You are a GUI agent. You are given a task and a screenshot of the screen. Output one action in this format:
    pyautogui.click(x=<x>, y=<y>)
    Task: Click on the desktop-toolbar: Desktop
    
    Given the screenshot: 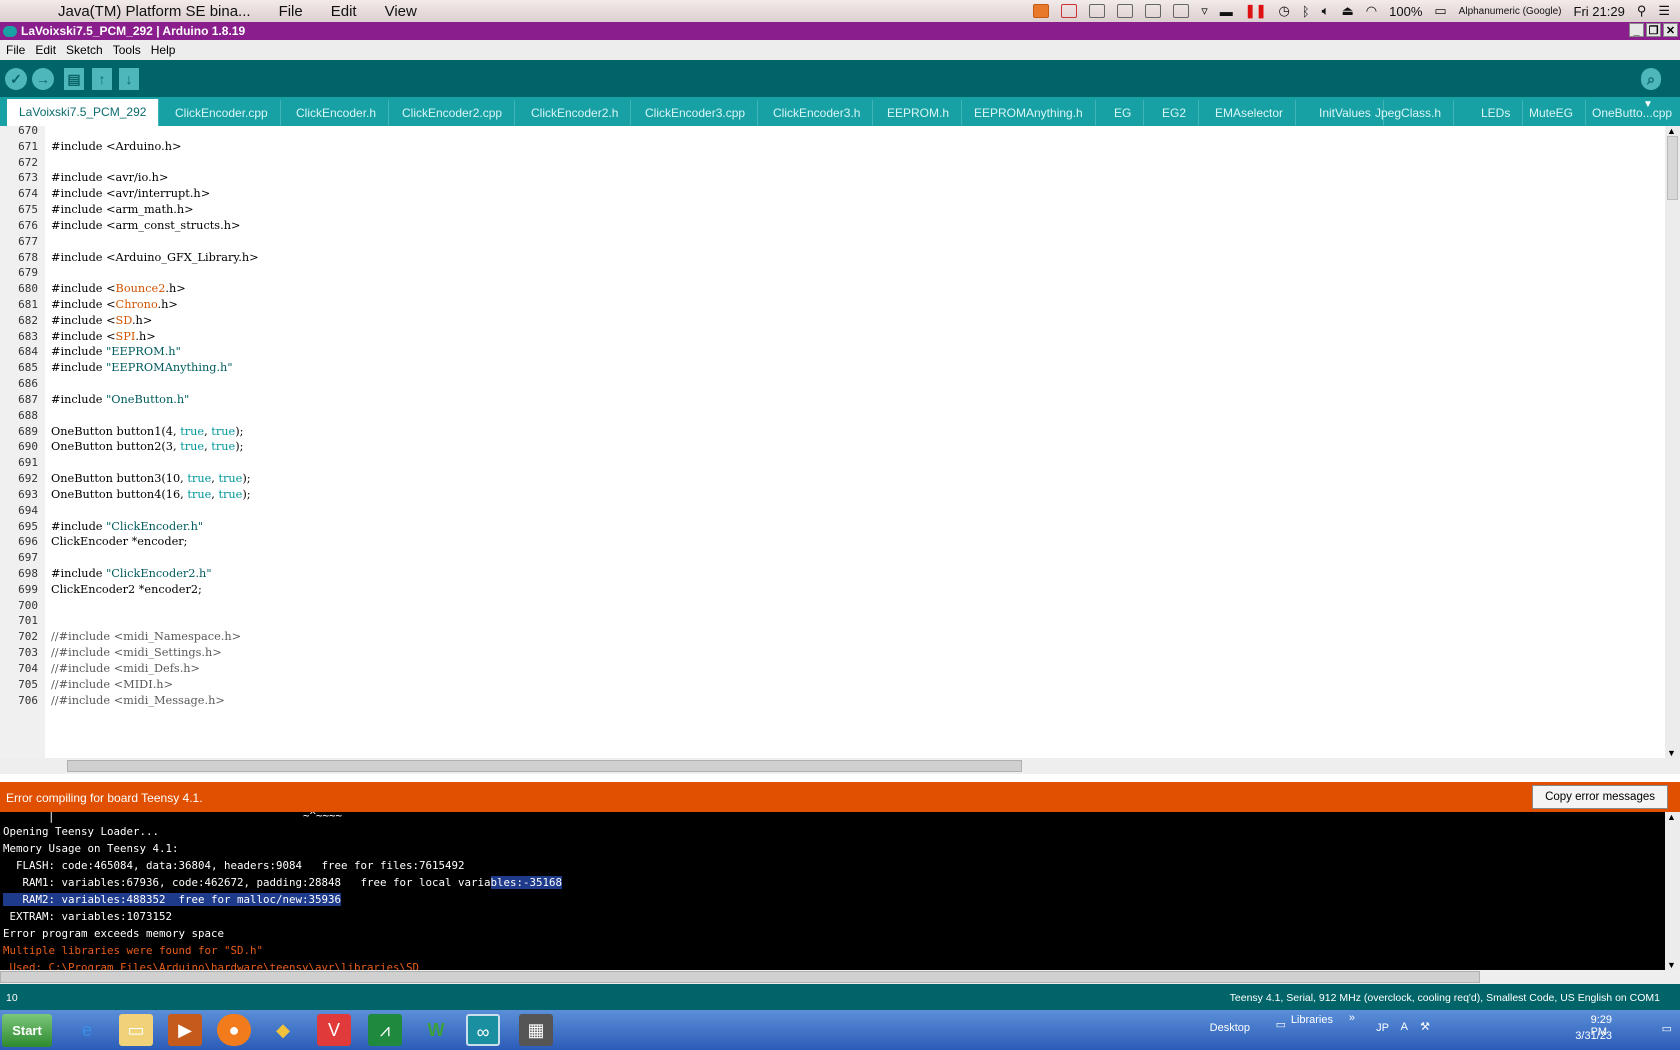 What is the action you would take?
    pyautogui.click(x=1230, y=1028)
    